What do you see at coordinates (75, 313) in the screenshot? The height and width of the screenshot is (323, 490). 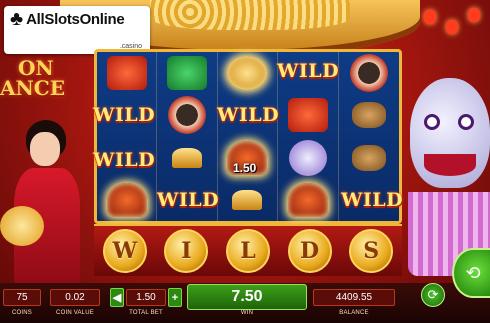 I see `coin-value-label: COIN VALUE` at bounding box center [75, 313].